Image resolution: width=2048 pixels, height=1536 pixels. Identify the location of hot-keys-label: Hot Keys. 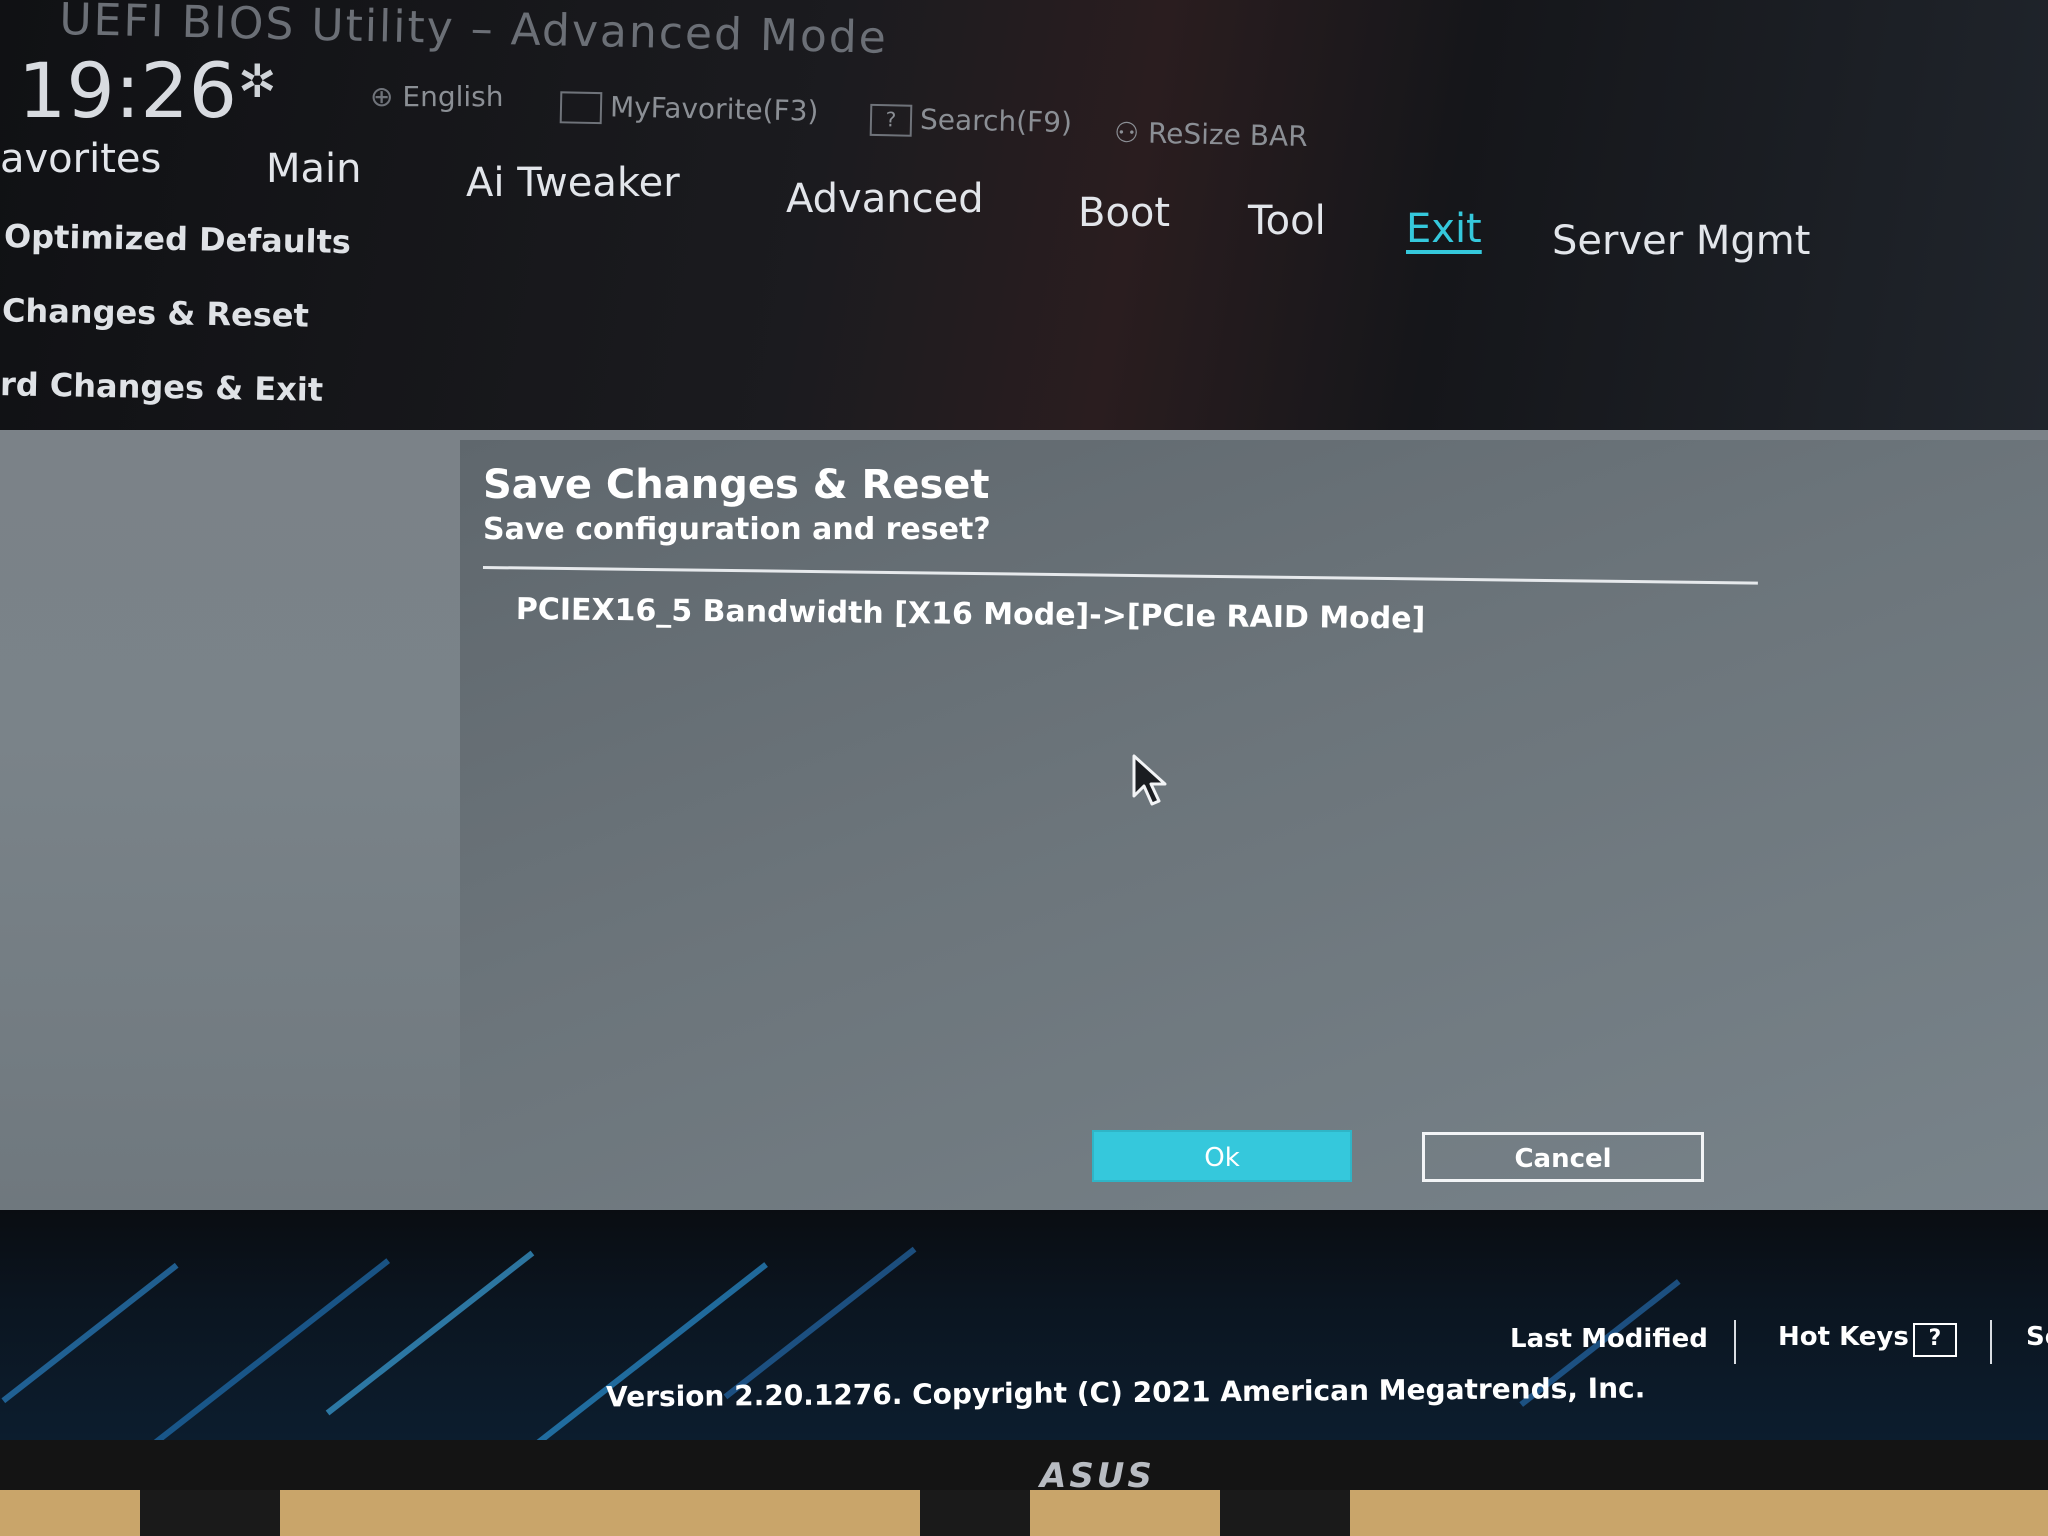
(1843, 1337).